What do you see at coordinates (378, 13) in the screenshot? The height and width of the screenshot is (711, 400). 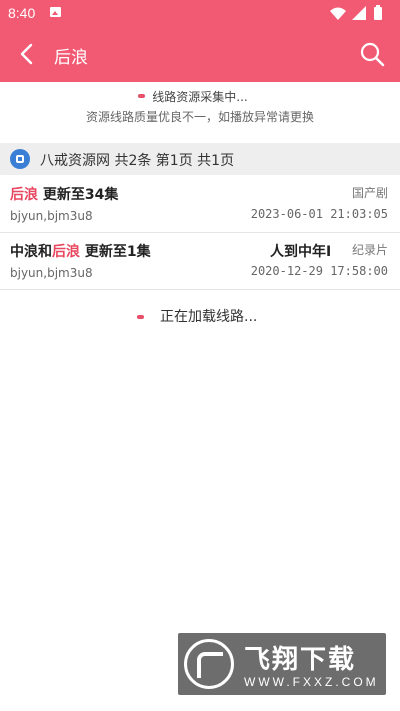 I see `battery-icon` at bounding box center [378, 13].